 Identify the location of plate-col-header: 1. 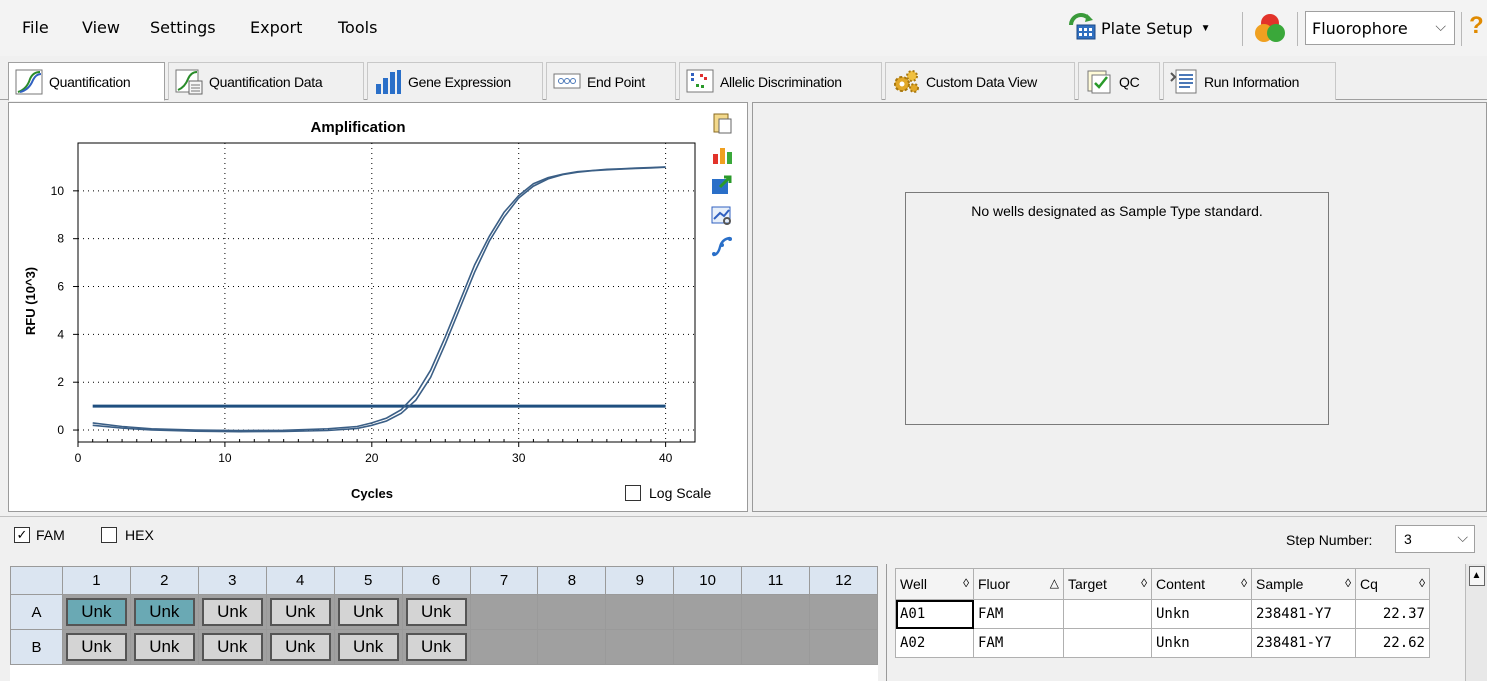
(96, 580).